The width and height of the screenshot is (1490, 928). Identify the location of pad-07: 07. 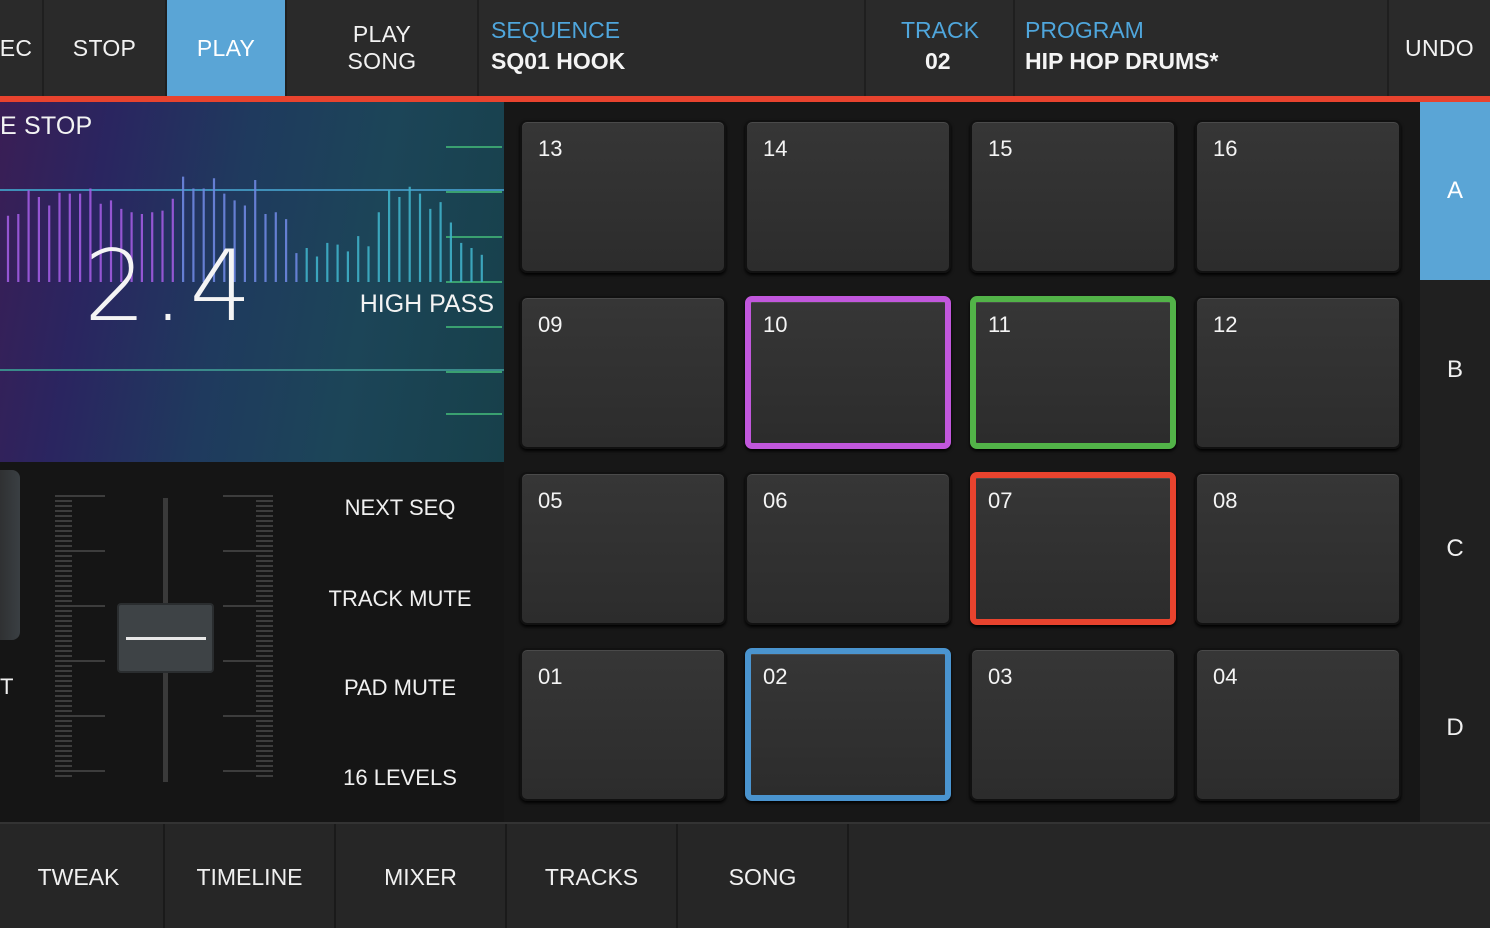
(1073, 548).